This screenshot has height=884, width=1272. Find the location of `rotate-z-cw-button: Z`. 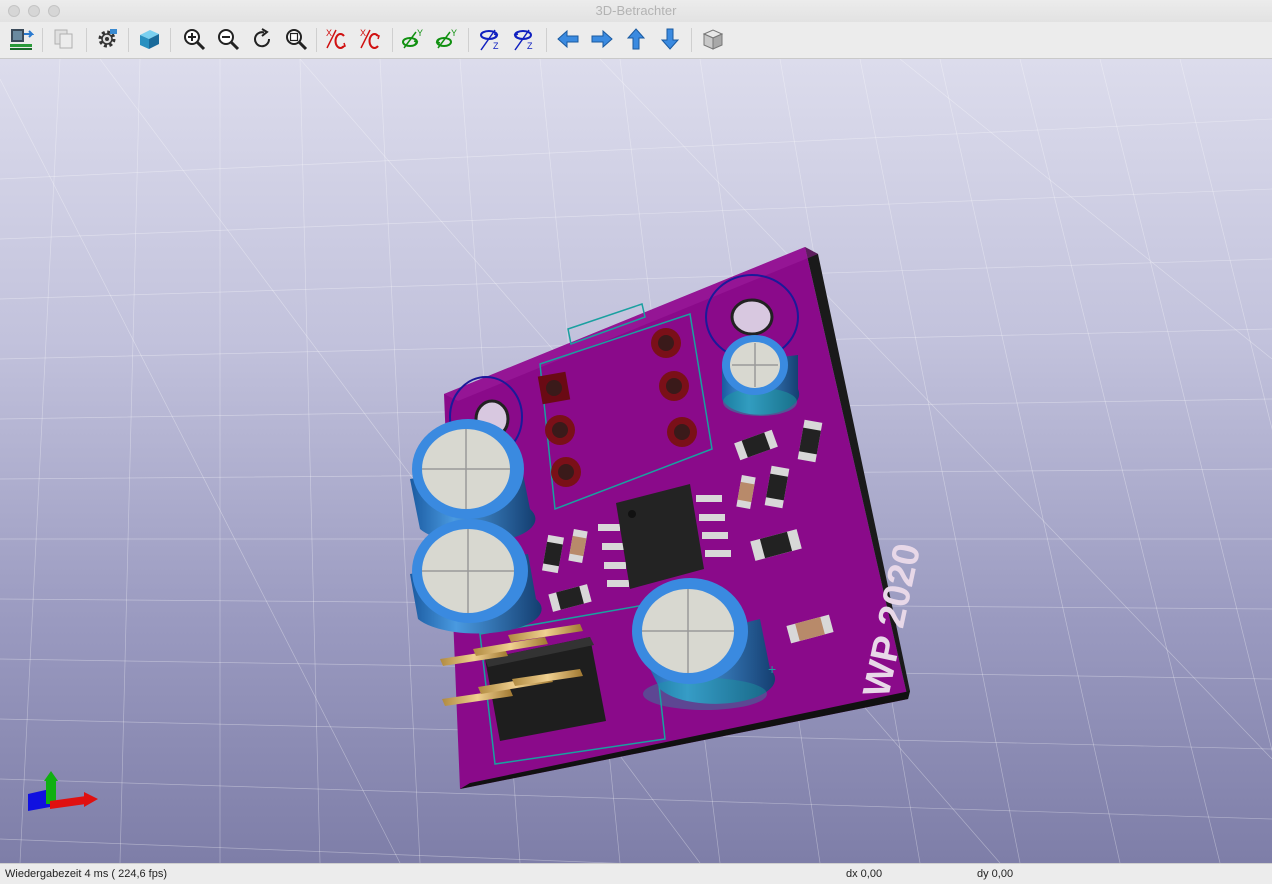

rotate-z-cw-button: Z is located at coordinates (490, 39).